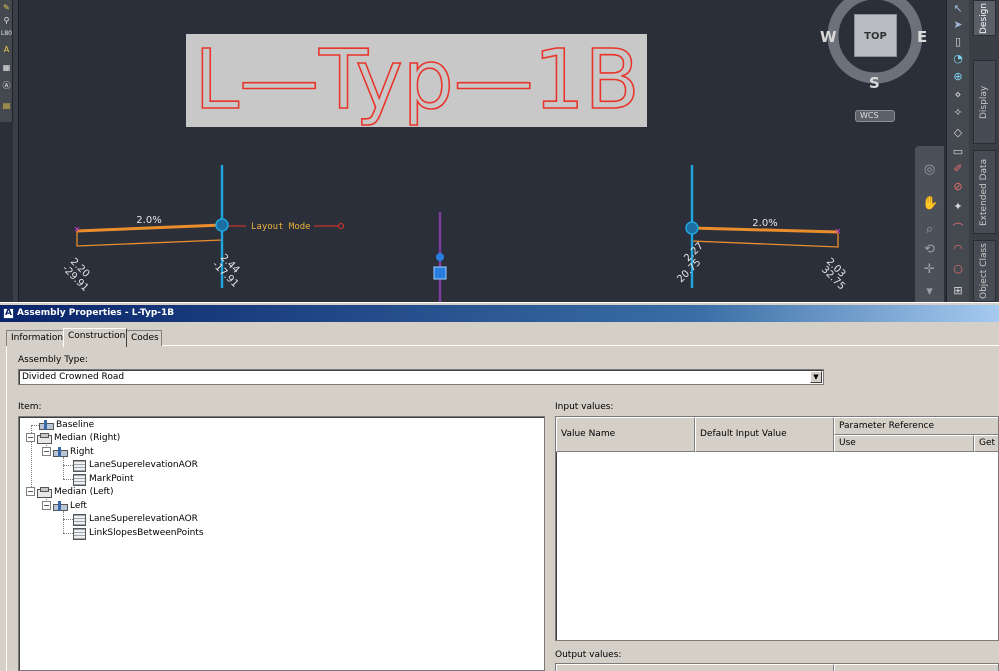 The width and height of the screenshot is (999, 671). I want to click on tab-information: Information, so click(35, 338).